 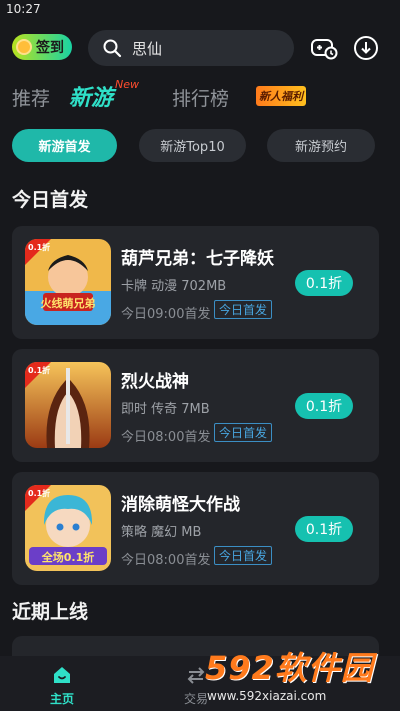 I want to click on game-icon: 全场0.1折 0.1折, so click(x=68, y=528).